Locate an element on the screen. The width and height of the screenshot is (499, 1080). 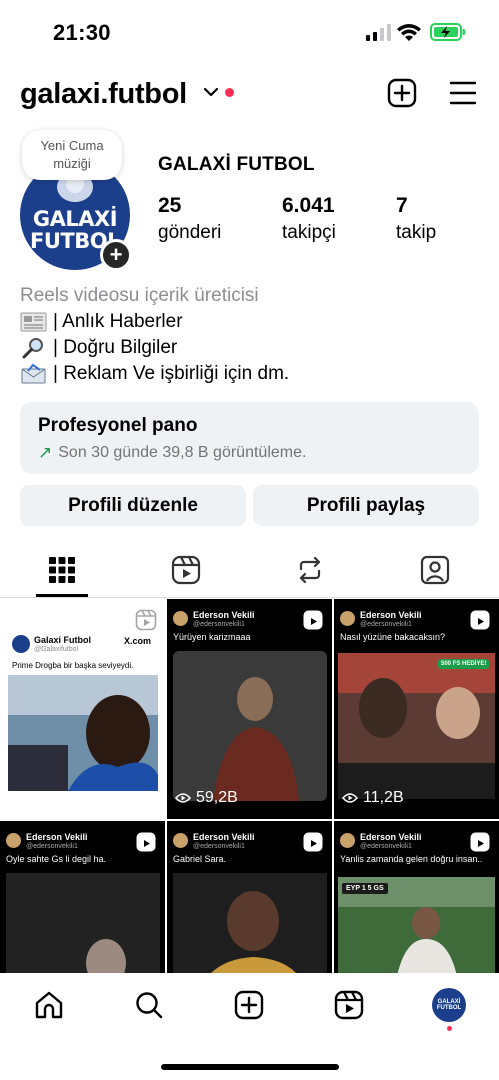
bio-line: | Doğru Bilgiler is located at coordinates (154, 348).